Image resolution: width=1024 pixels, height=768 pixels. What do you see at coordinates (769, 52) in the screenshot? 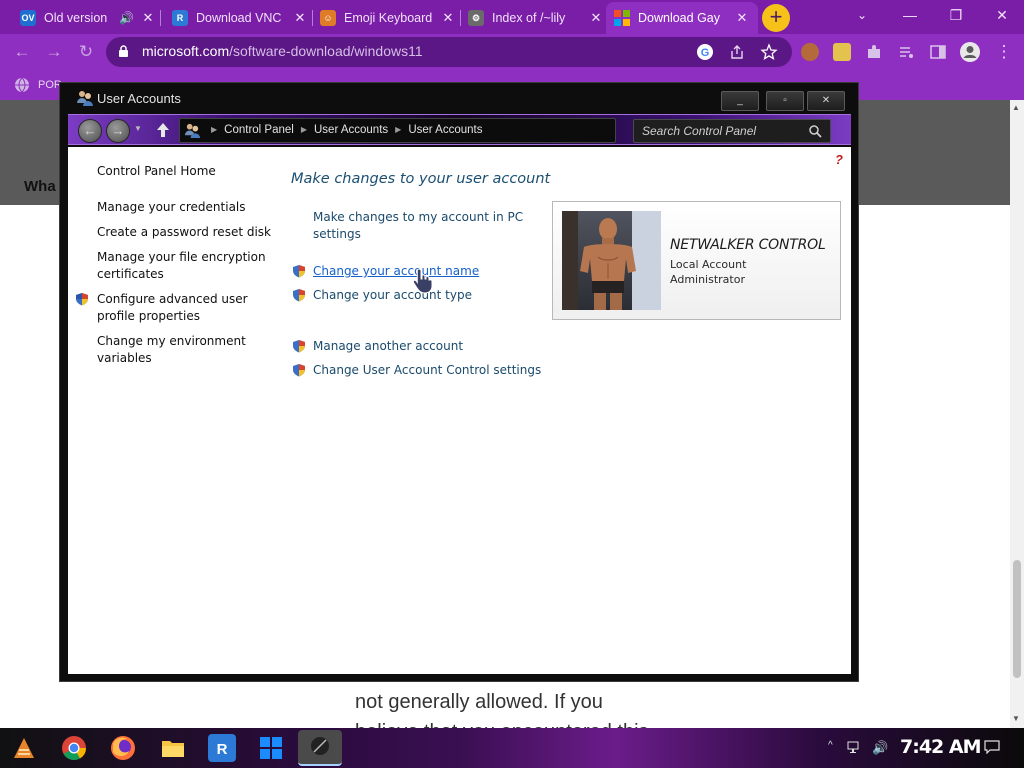
I see `bookmark-star-icon` at bounding box center [769, 52].